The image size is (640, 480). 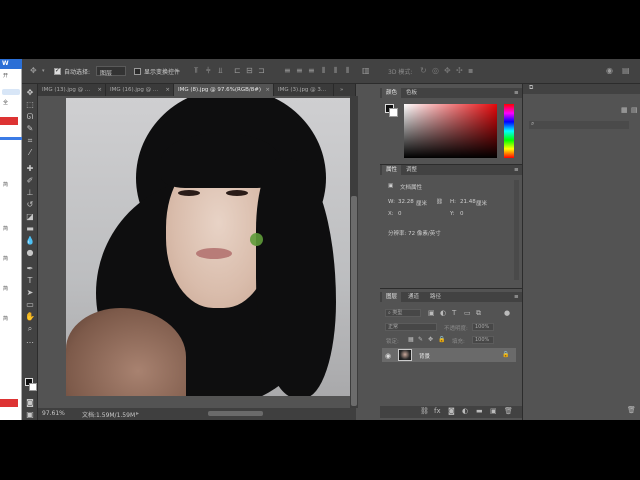 What do you see at coordinates (411, 93) in the screenshot?
I see `tab-swatches: 色板` at bounding box center [411, 93].